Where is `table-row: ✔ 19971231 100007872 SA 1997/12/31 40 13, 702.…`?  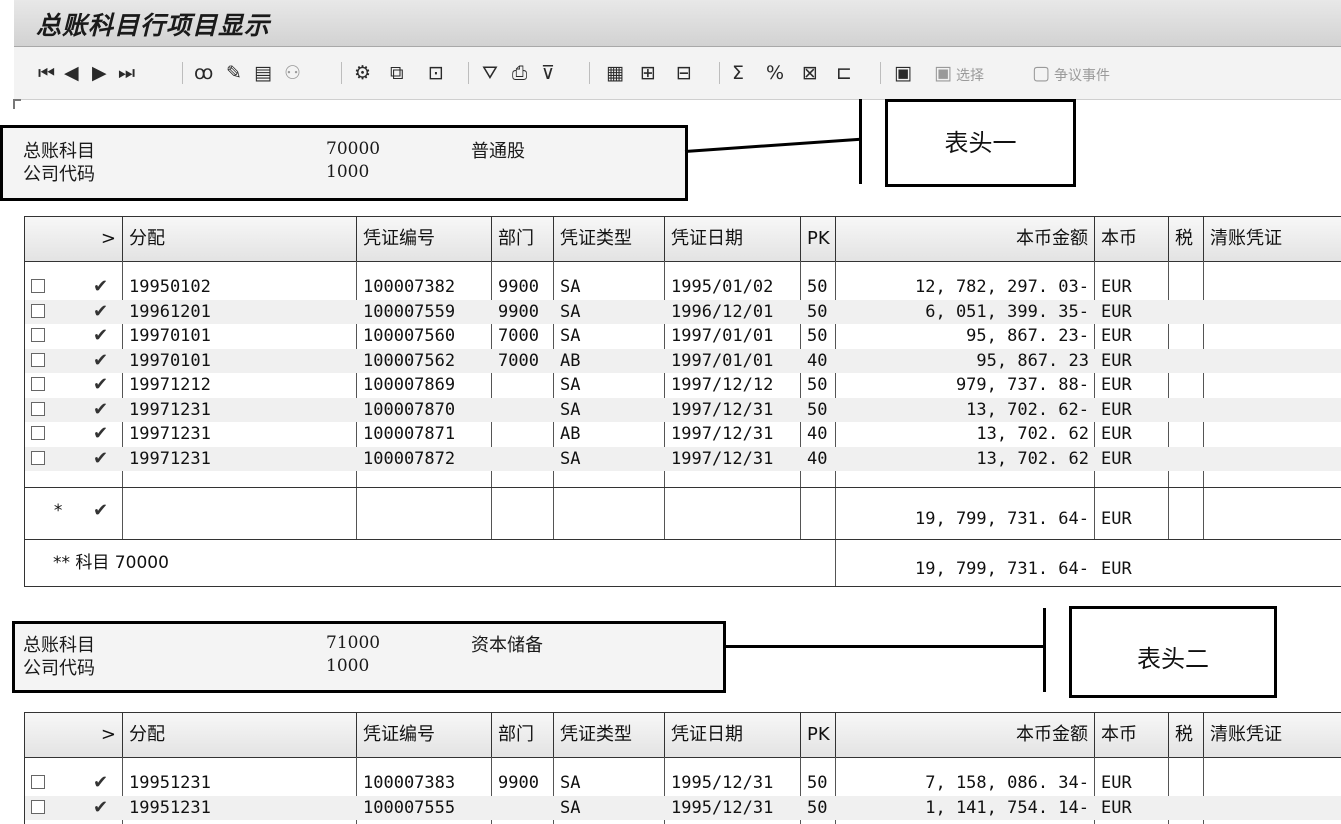
table-row: ✔ 19971231 100007872 SA 1997/12/31 40 13, 702.… is located at coordinates (683, 458).